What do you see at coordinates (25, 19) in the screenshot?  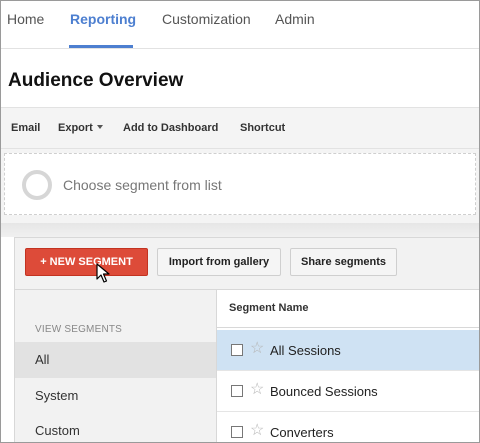 I see `tab-home: Home` at bounding box center [25, 19].